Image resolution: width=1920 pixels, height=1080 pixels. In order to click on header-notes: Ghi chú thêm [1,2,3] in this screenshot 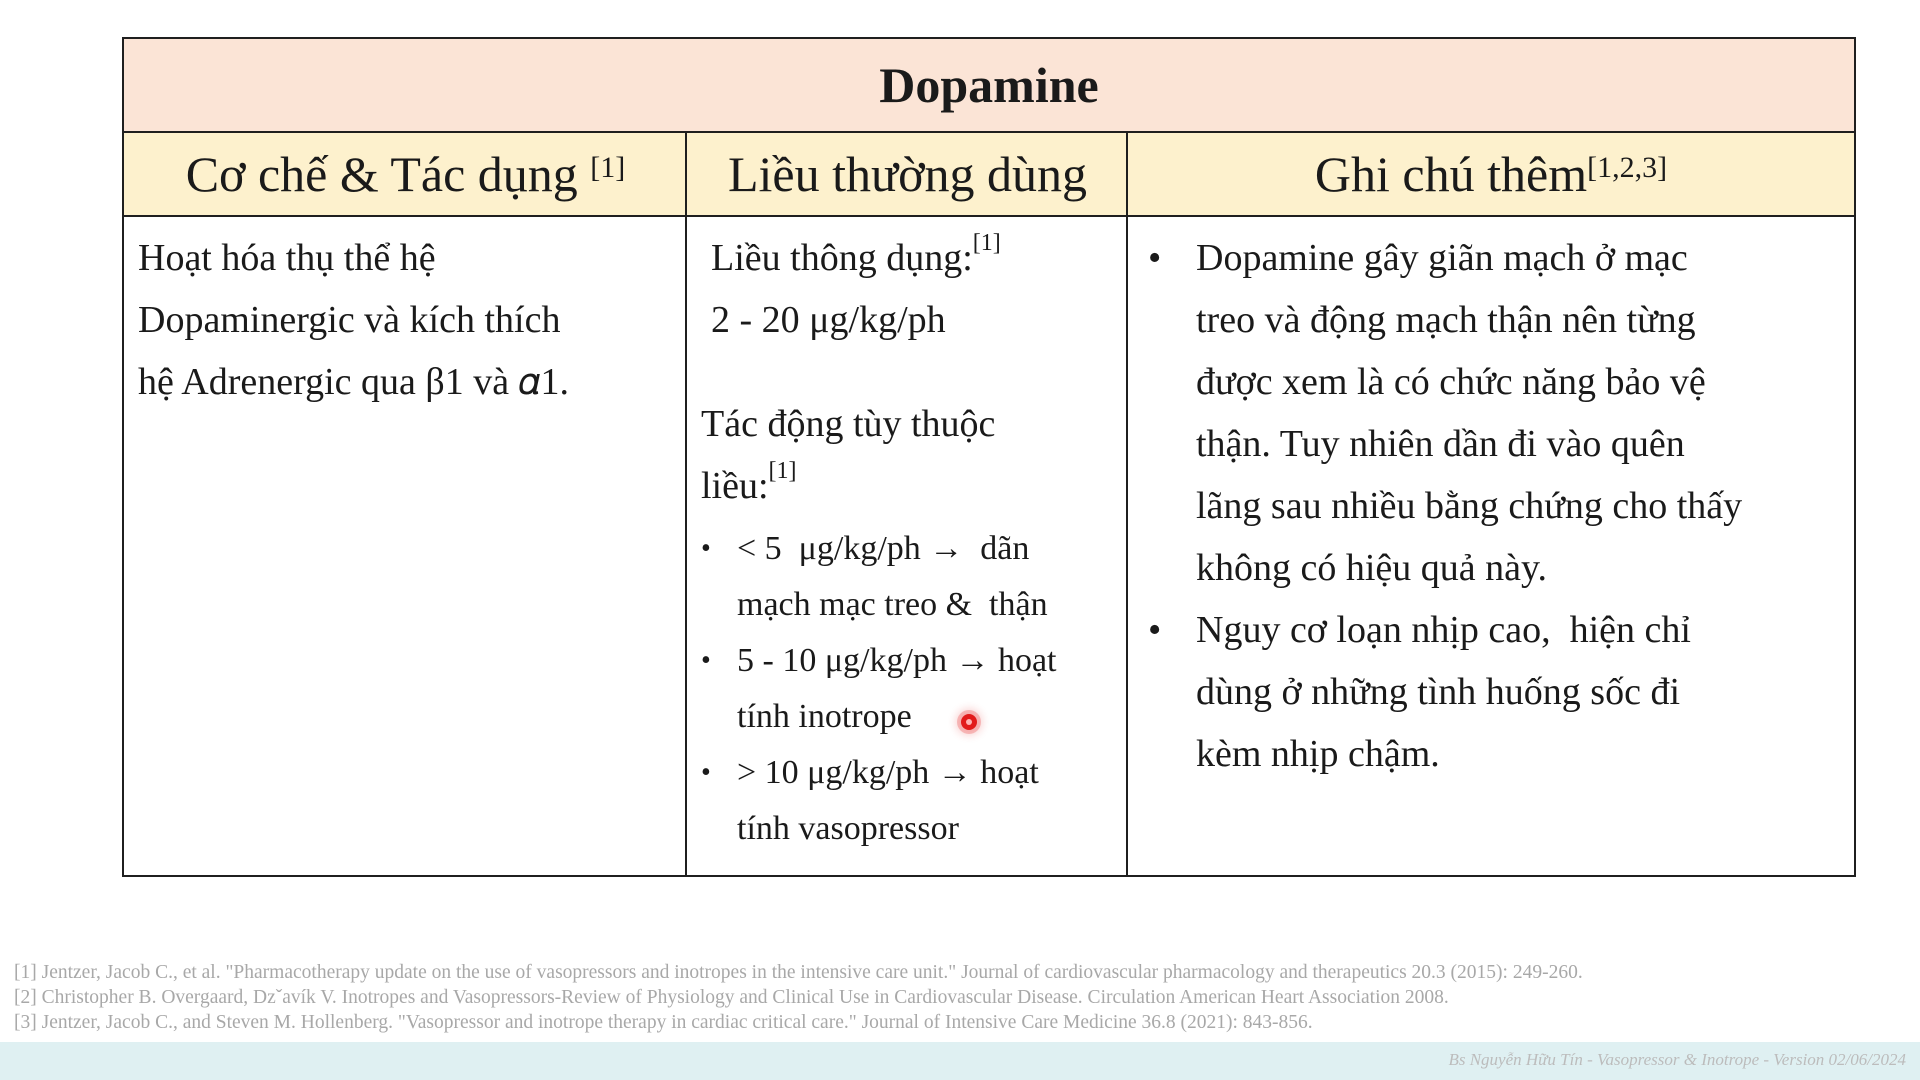, I will do `click(1491, 174)`.